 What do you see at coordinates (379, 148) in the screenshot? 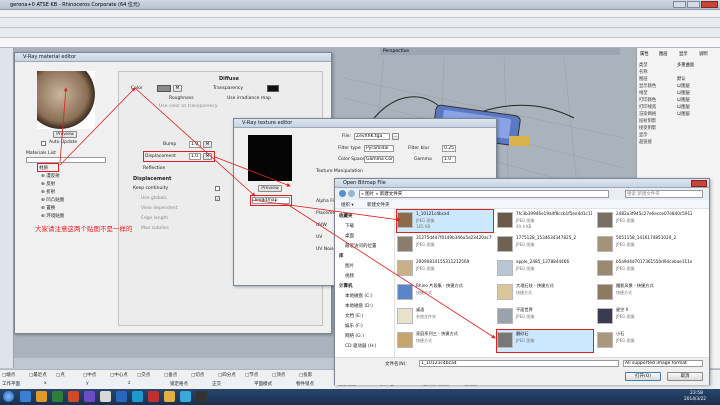
I see `filter-type-dropdown: Pyramidal` at bounding box center [379, 148].